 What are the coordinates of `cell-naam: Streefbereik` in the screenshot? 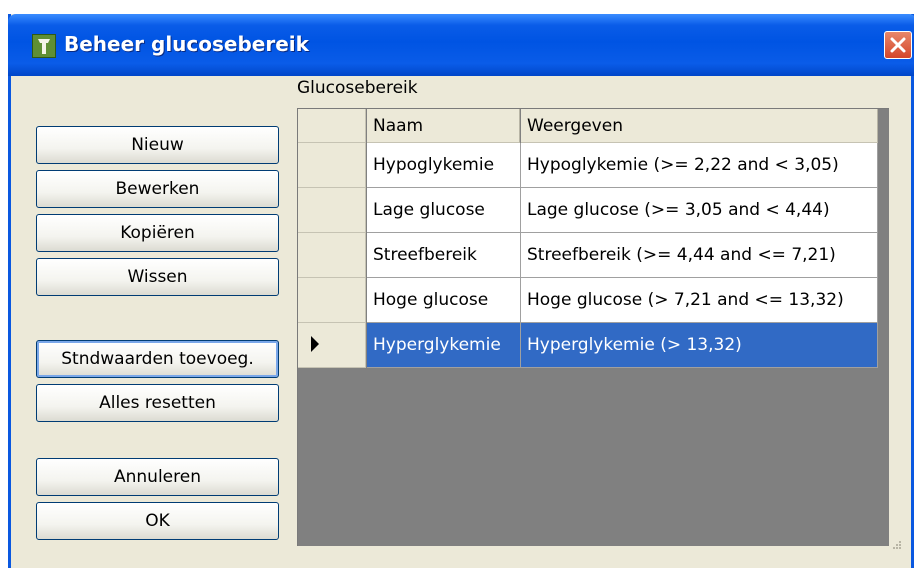 It's located at (444, 255).